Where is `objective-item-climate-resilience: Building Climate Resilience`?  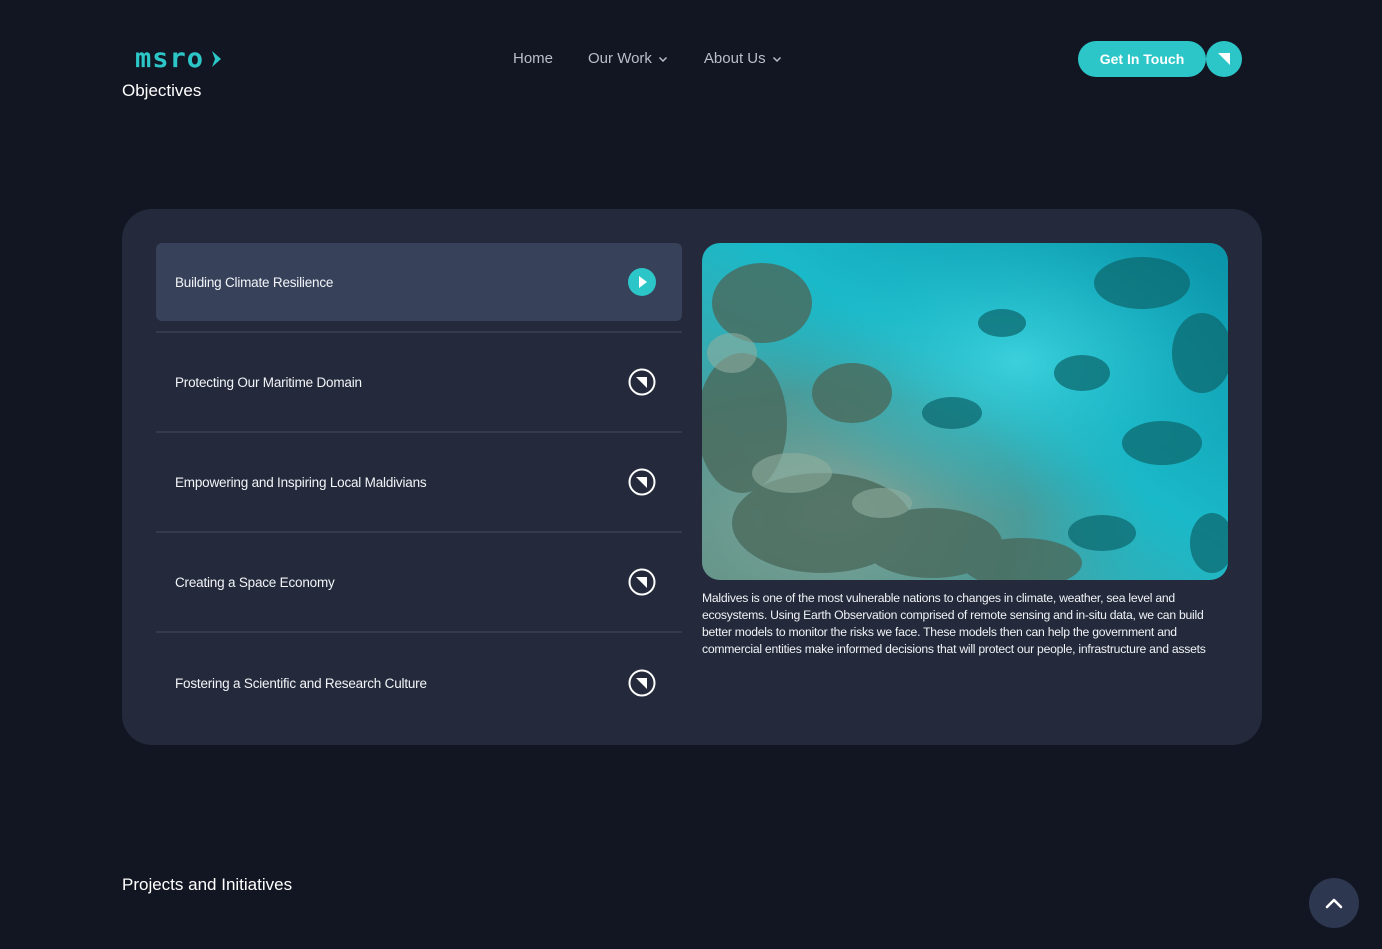 objective-item-climate-resilience: Building Climate Resilience is located at coordinates (419, 288).